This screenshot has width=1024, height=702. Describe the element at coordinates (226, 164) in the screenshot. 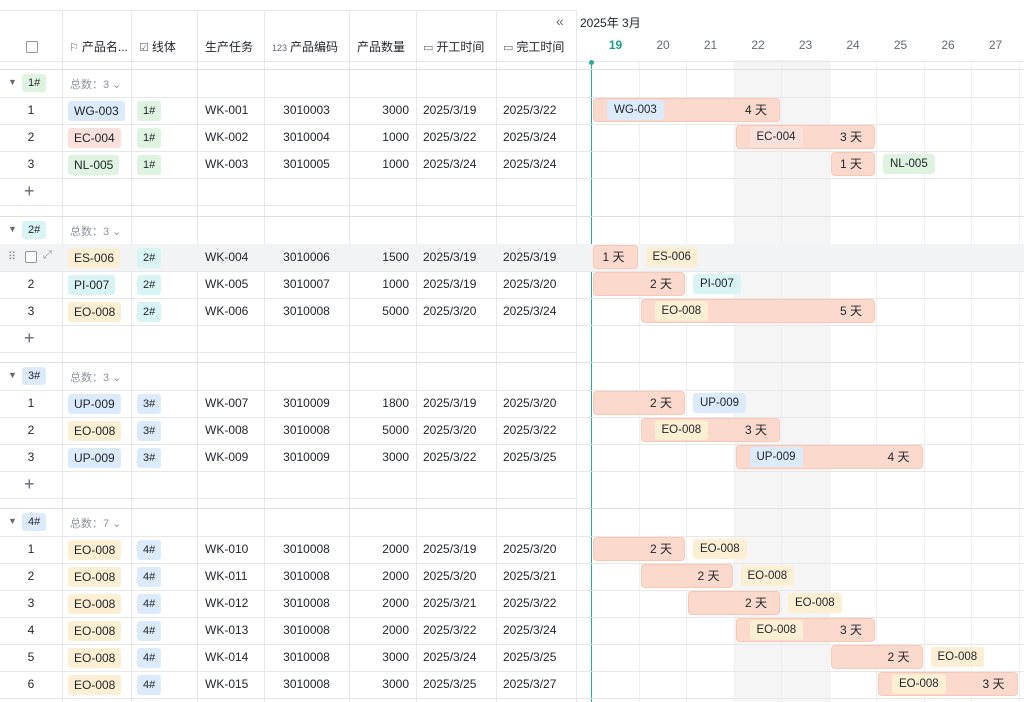

I see `task-cell: WK-003` at that location.